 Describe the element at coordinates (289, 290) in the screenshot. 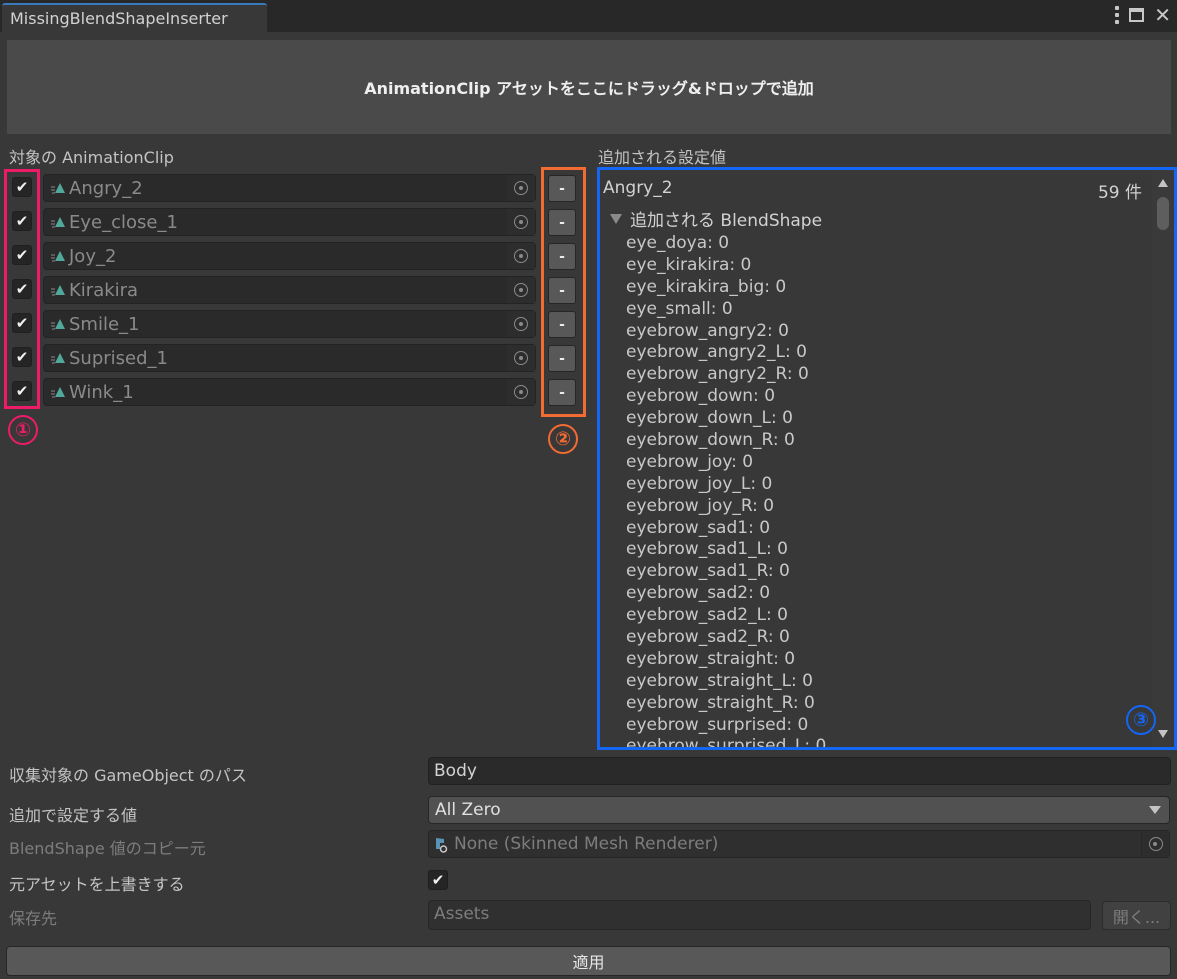

I see `clip-object-field: Kirakira` at that location.